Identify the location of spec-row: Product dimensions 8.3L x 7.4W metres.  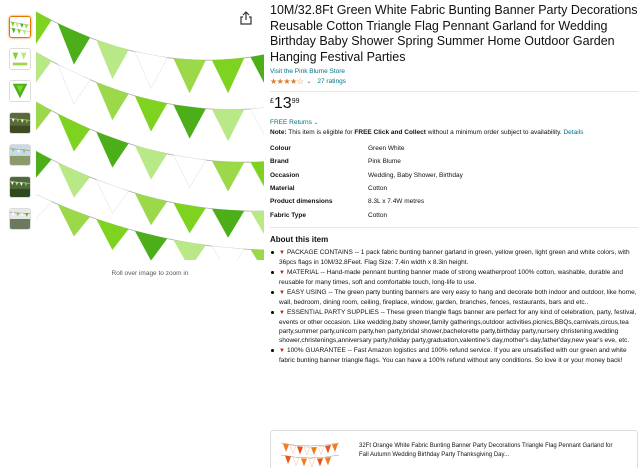
(399, 201).